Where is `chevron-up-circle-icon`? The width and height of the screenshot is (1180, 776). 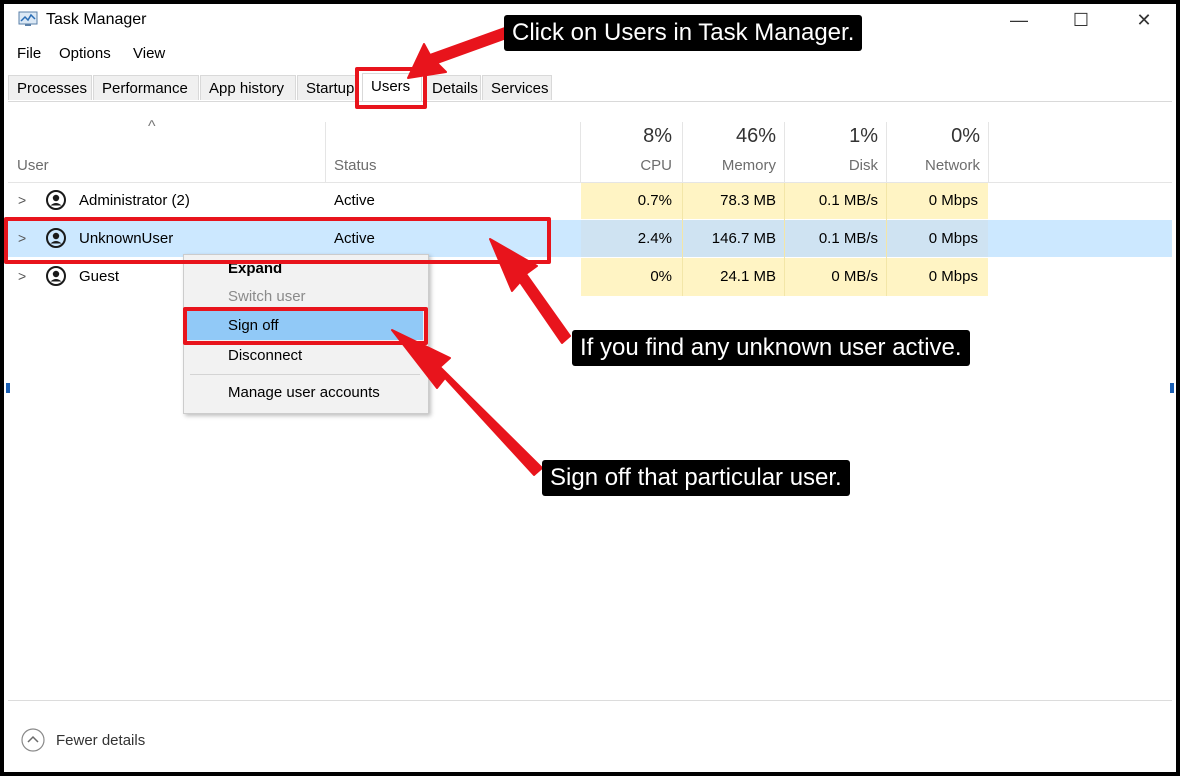 chevron-up-circle-icon is located at coordinates (33, 740).